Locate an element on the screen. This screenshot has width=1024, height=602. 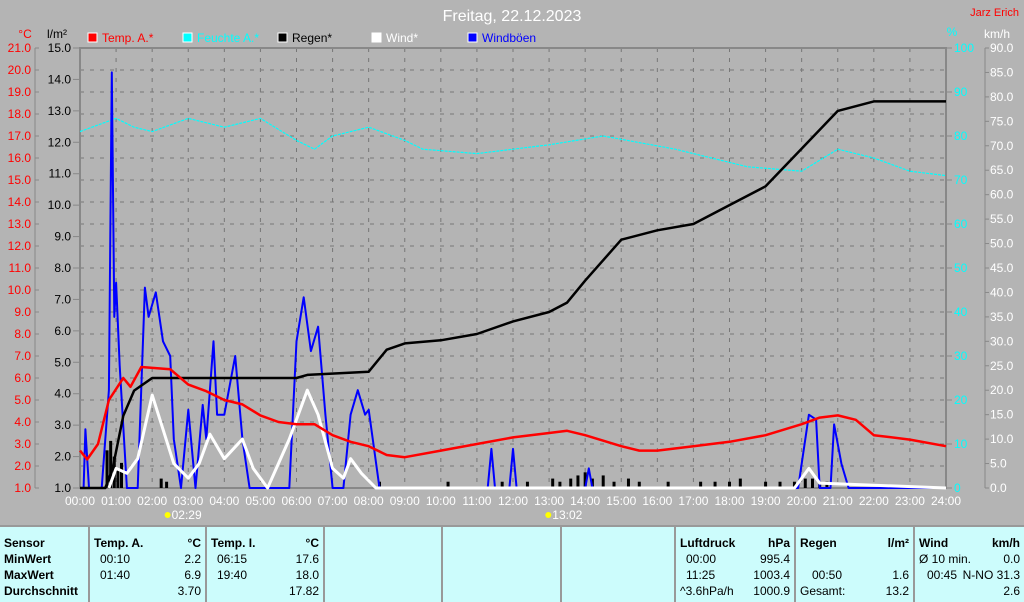
min-time: 00:10 is located at coordinates (115, 559).